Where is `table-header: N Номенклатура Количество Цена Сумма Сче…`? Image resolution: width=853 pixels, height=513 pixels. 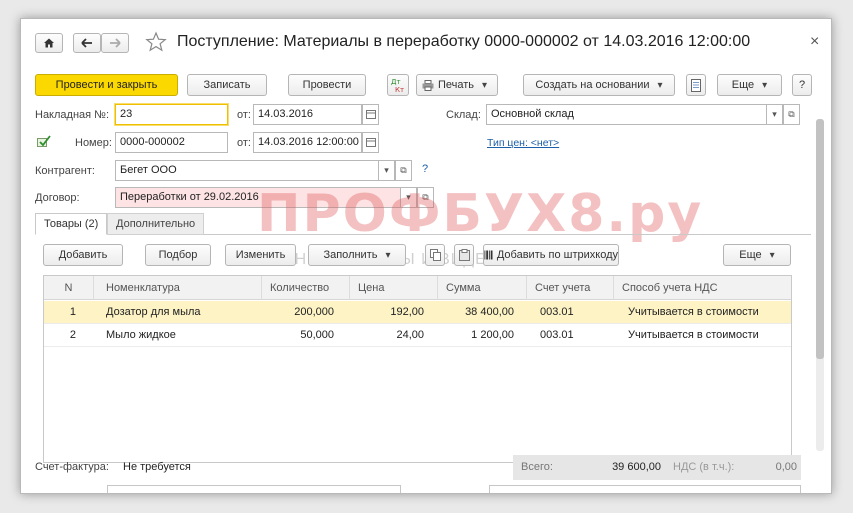 table-header: N Номенклатура Количество Цена Сумма Сче… is located at coordinates (417, 288).